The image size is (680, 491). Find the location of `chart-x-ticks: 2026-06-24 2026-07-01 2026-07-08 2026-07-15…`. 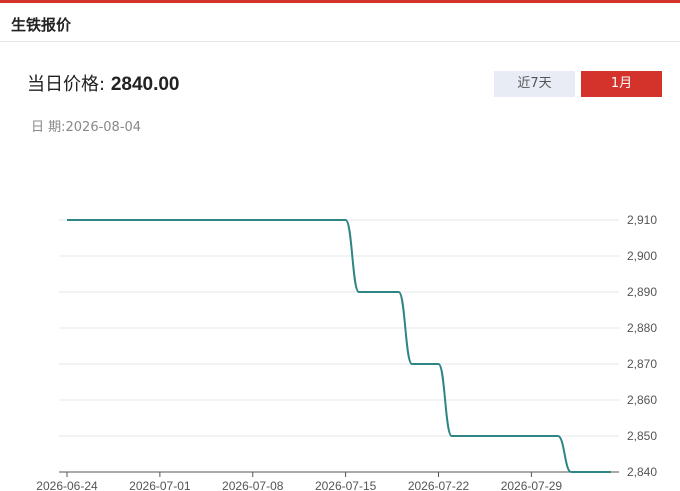

chart-x-ticks: 2026-06-24 2026-07-01 2026-07-08 2026-07-15… is located at coordinates (299, 481).